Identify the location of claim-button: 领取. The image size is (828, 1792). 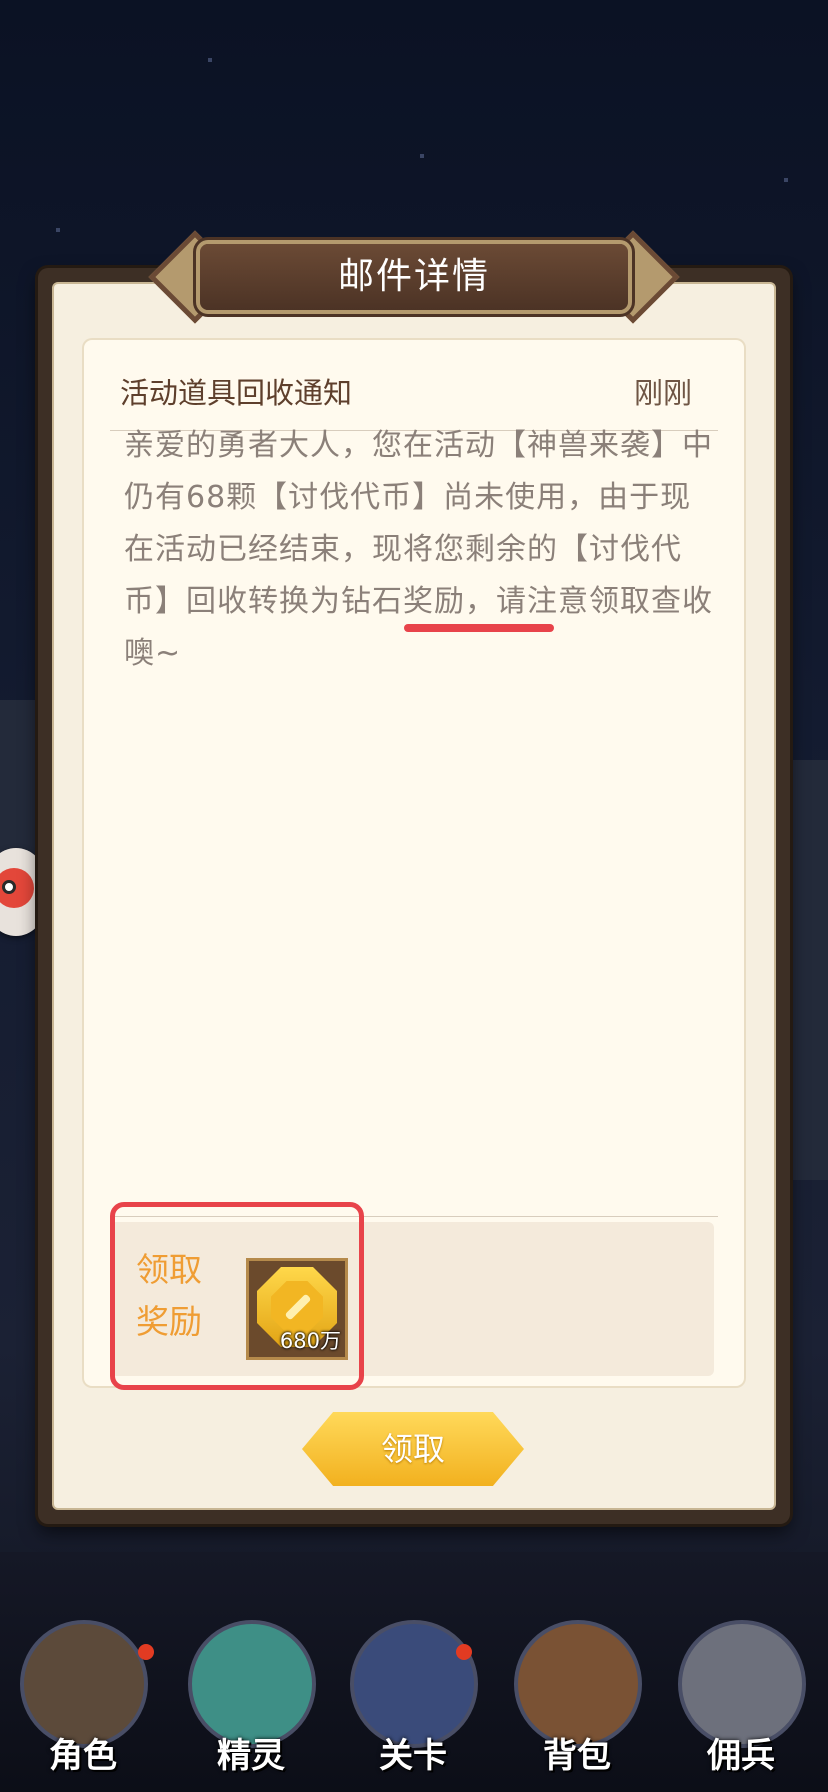
(413, 1449).